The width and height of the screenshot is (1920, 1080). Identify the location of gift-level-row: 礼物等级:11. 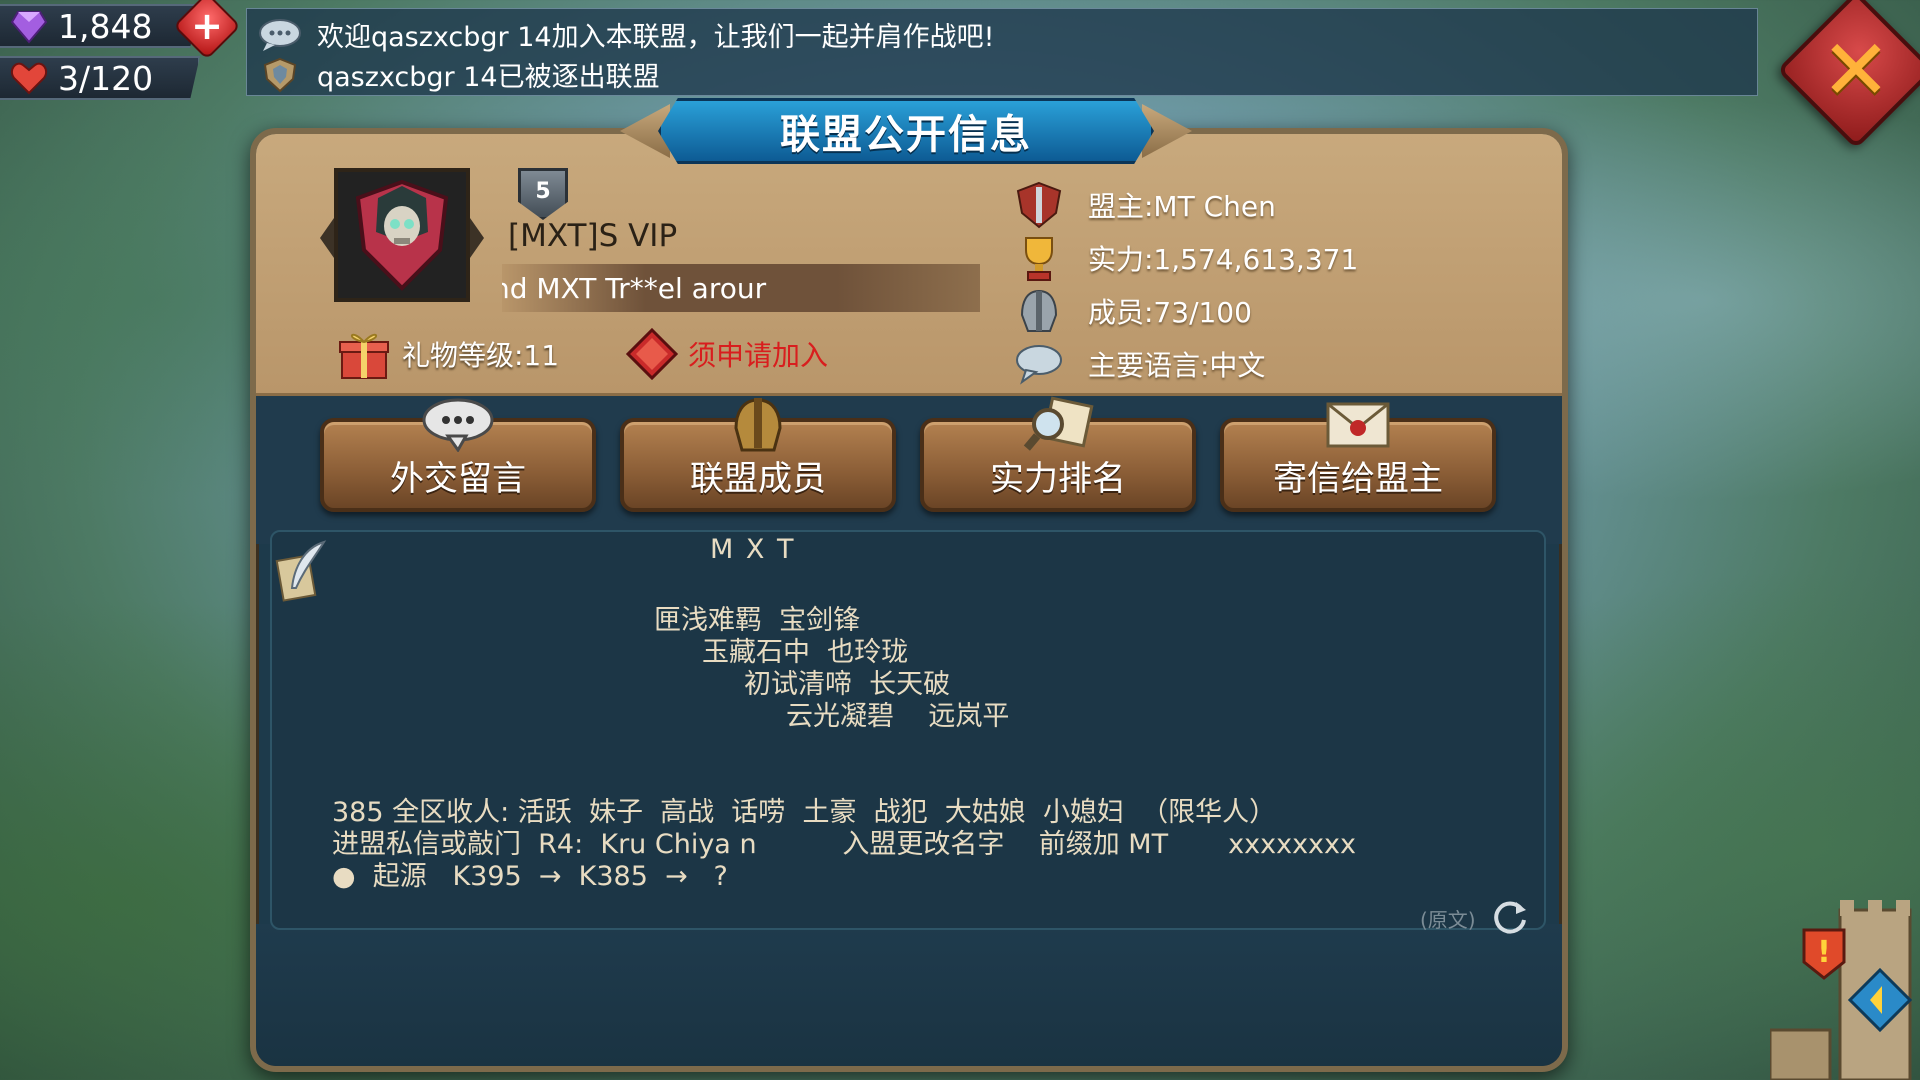
(447, 354).